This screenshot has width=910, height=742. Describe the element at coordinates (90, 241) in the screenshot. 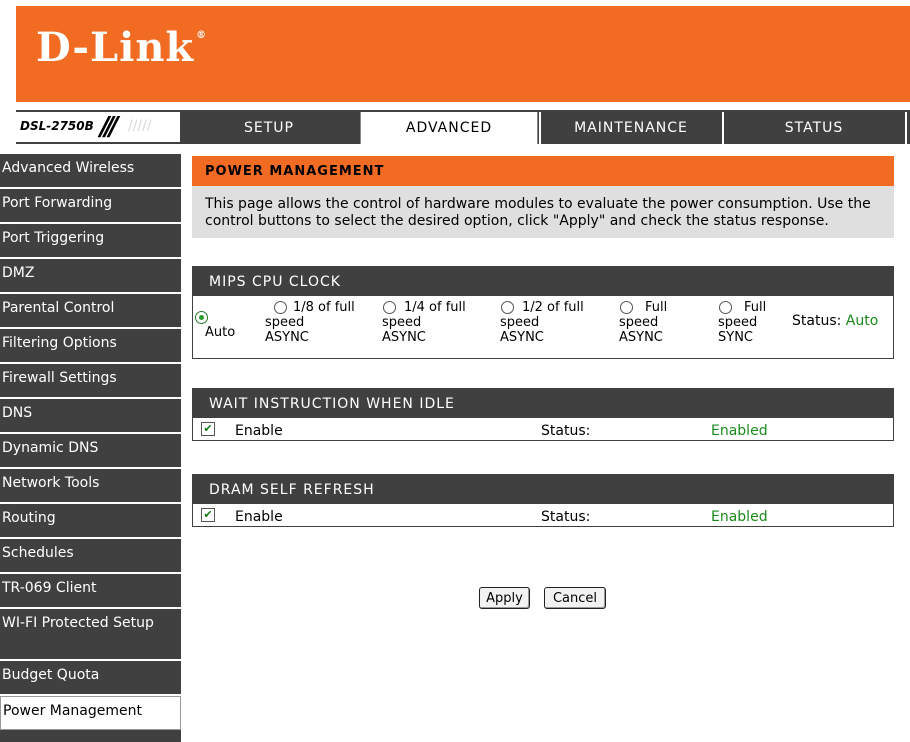

I see `sidebar-item-port-triggering: Port Triggering` at that location.